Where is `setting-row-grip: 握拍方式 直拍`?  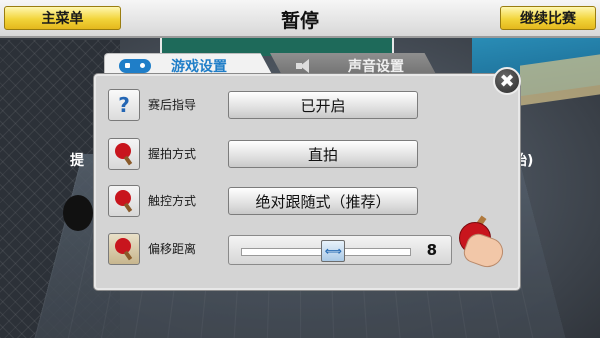
setting-row-grip: 握拍方式 直拍 is located at coordinates (308, 155).